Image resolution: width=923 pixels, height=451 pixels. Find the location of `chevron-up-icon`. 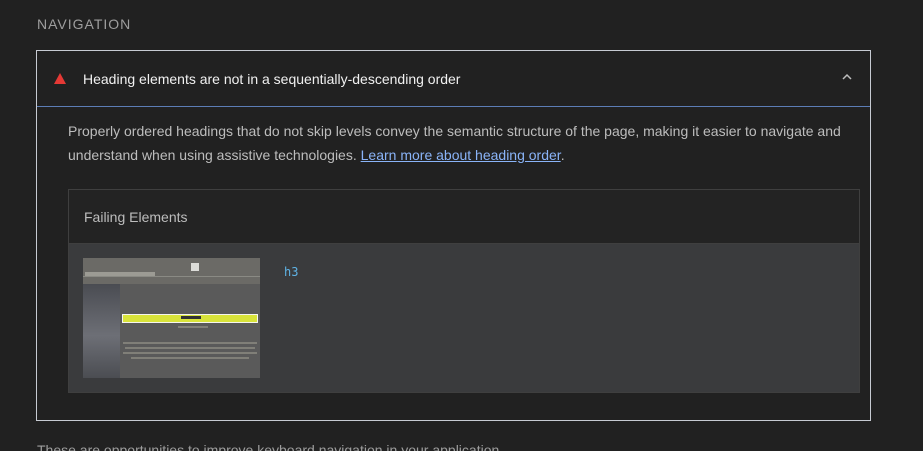

chevron-up-icon is located at coordinates (847, 77).